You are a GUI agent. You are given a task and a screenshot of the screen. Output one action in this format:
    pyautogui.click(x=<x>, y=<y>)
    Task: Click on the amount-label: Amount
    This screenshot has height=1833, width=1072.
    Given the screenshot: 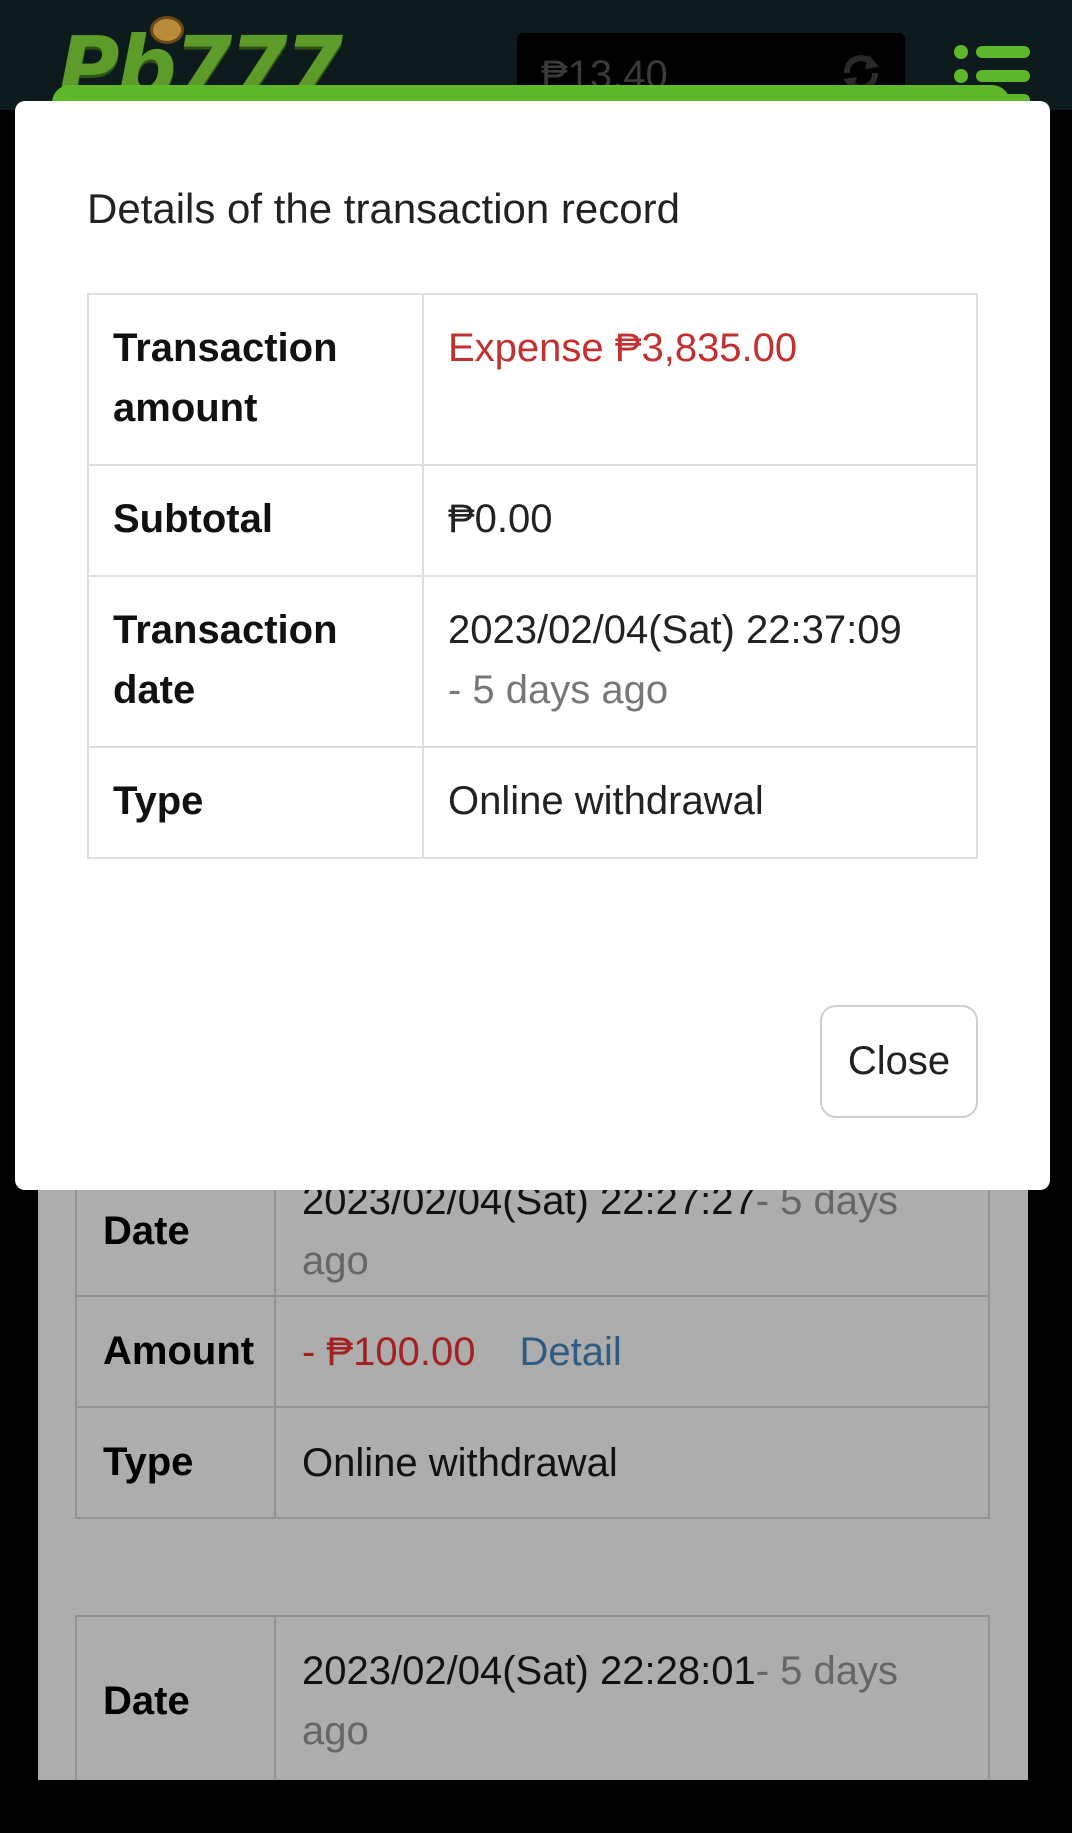 What is the action you would take?
    pyautogui.click(x=175, y=1351)
    